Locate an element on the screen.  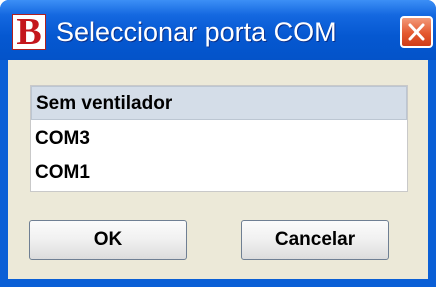
window-title: Seleccionar porta COM is located at coordinates (196, 32).